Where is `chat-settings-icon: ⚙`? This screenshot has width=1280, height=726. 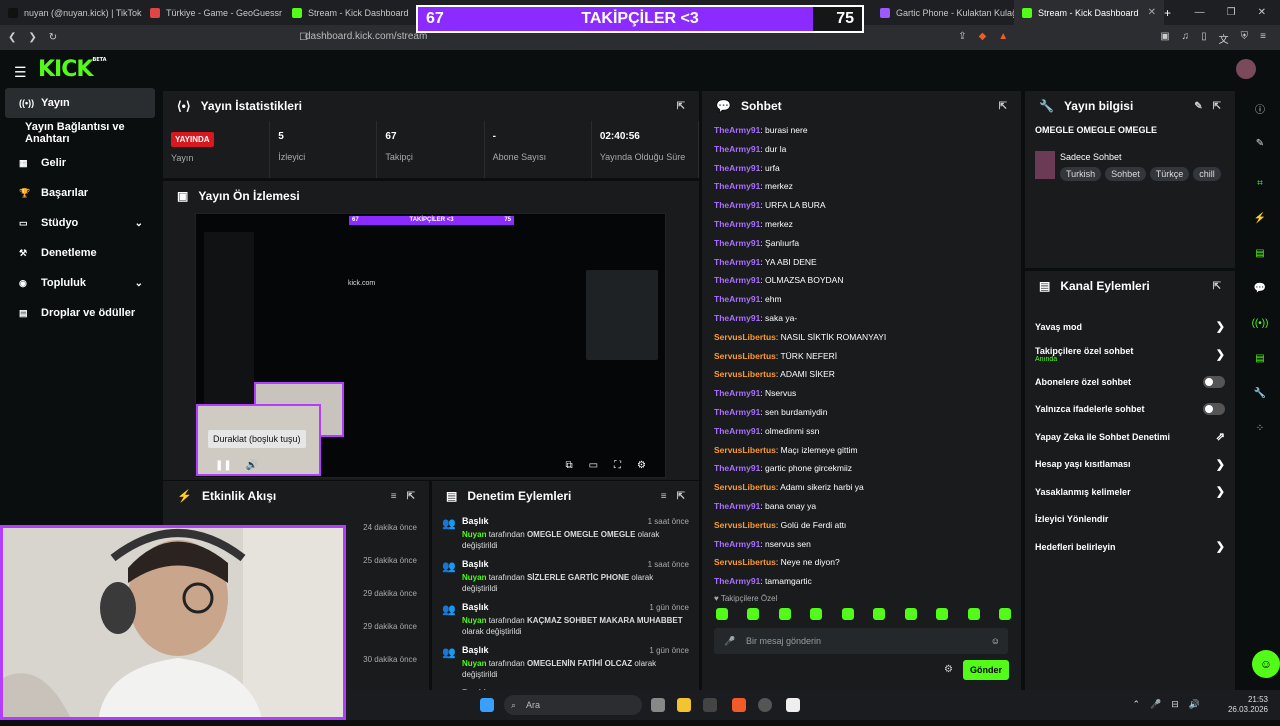
chat-settings-icon: ⚙ is located at coordinates (948, 669).